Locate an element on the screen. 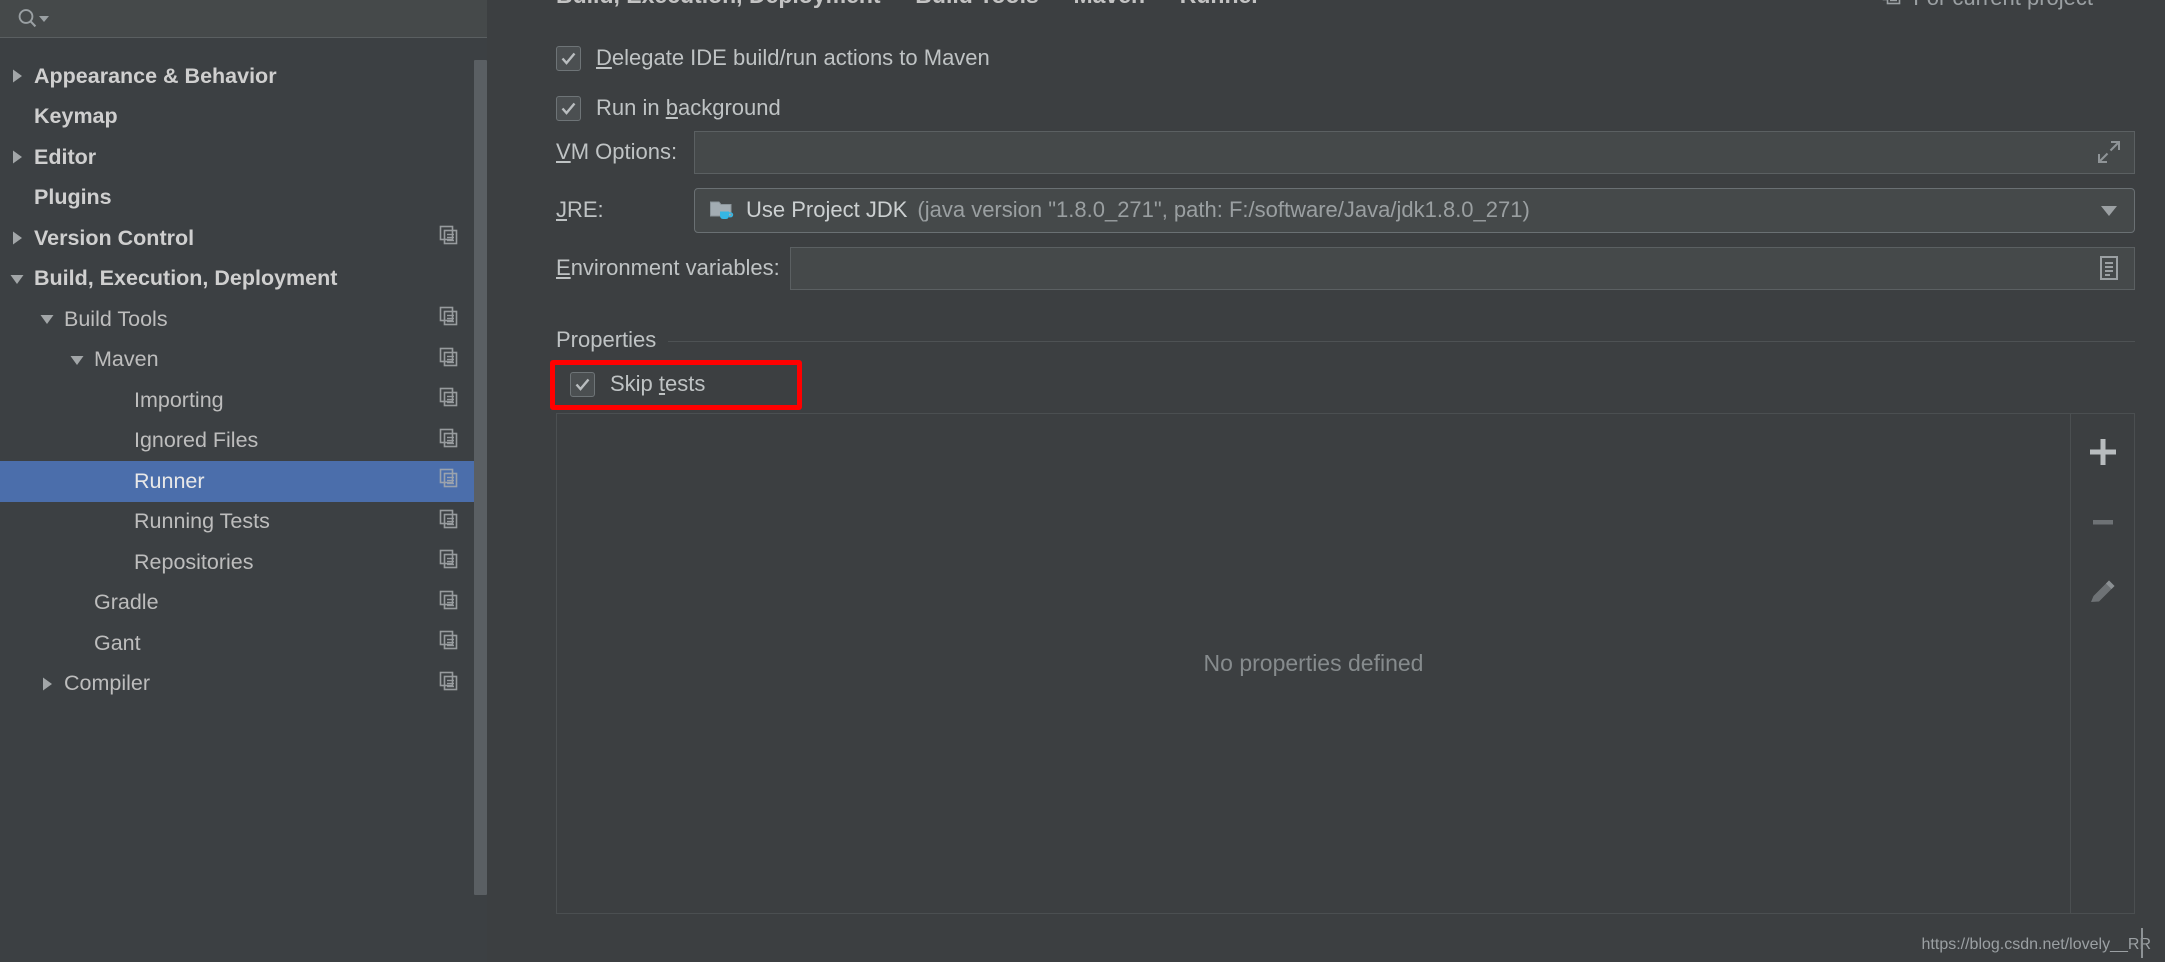 The width and height of the screenshot is (2165, 962). jre-label-rest: RE: is located at coordinates (585, 209).